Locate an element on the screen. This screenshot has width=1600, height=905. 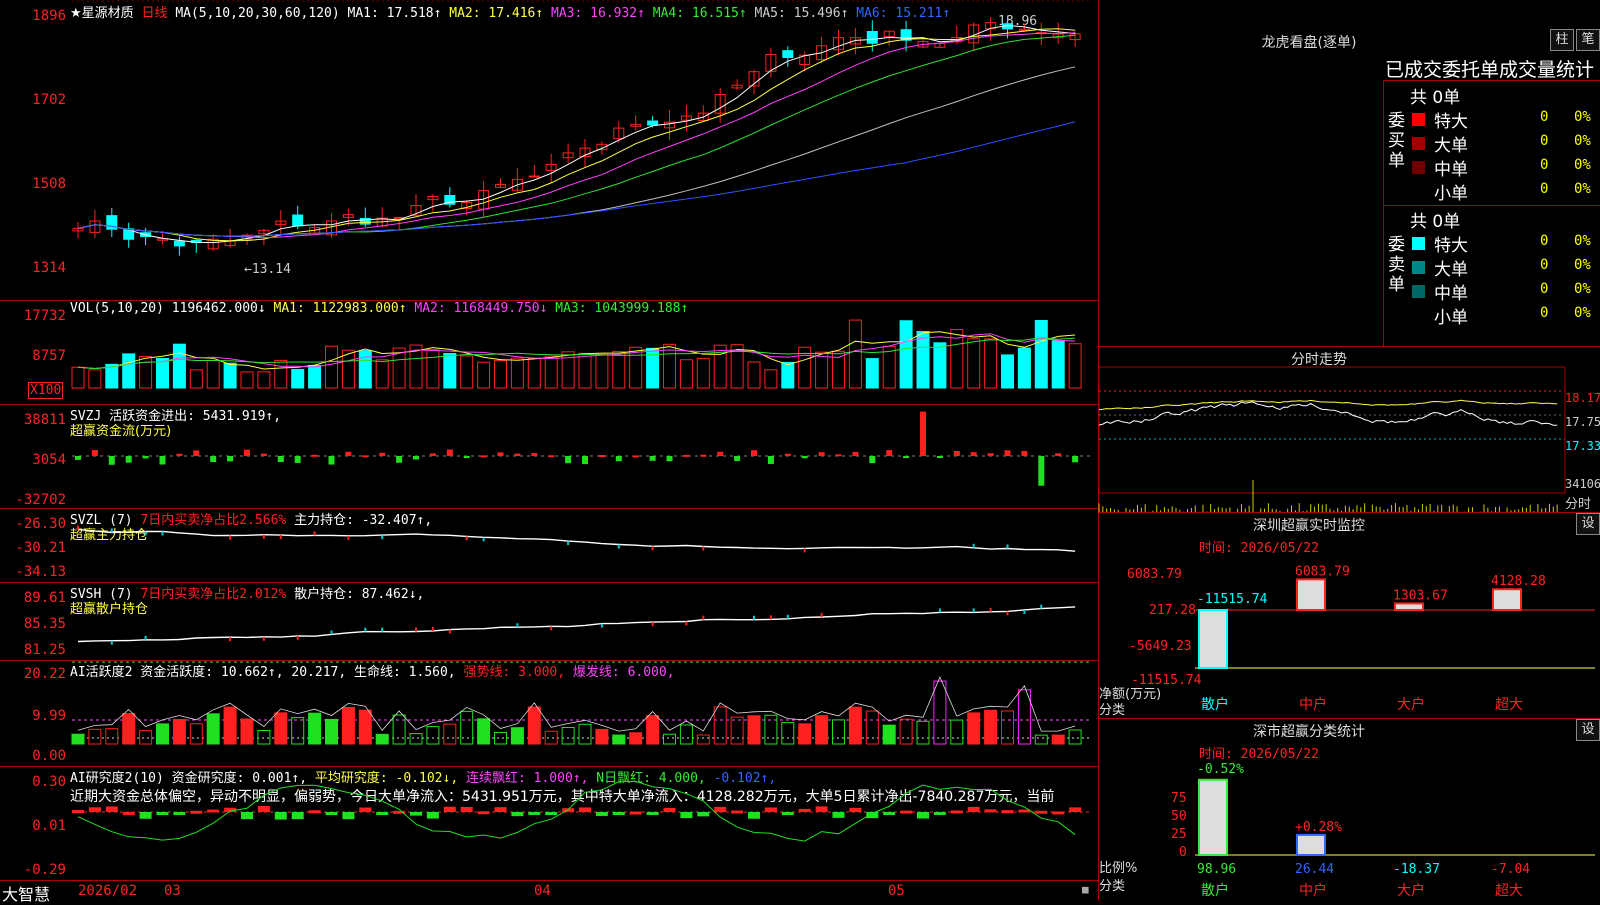
svsh-chart is located at coordinates (582, 621).